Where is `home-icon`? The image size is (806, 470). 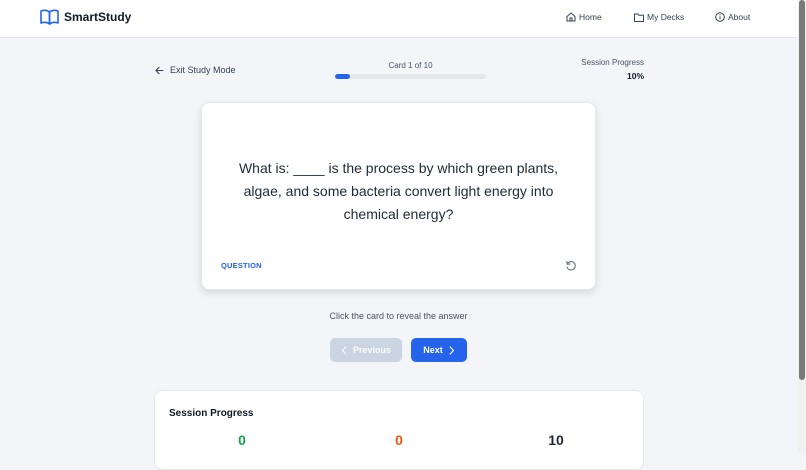
home-icon is located at coordinates (571, 17).